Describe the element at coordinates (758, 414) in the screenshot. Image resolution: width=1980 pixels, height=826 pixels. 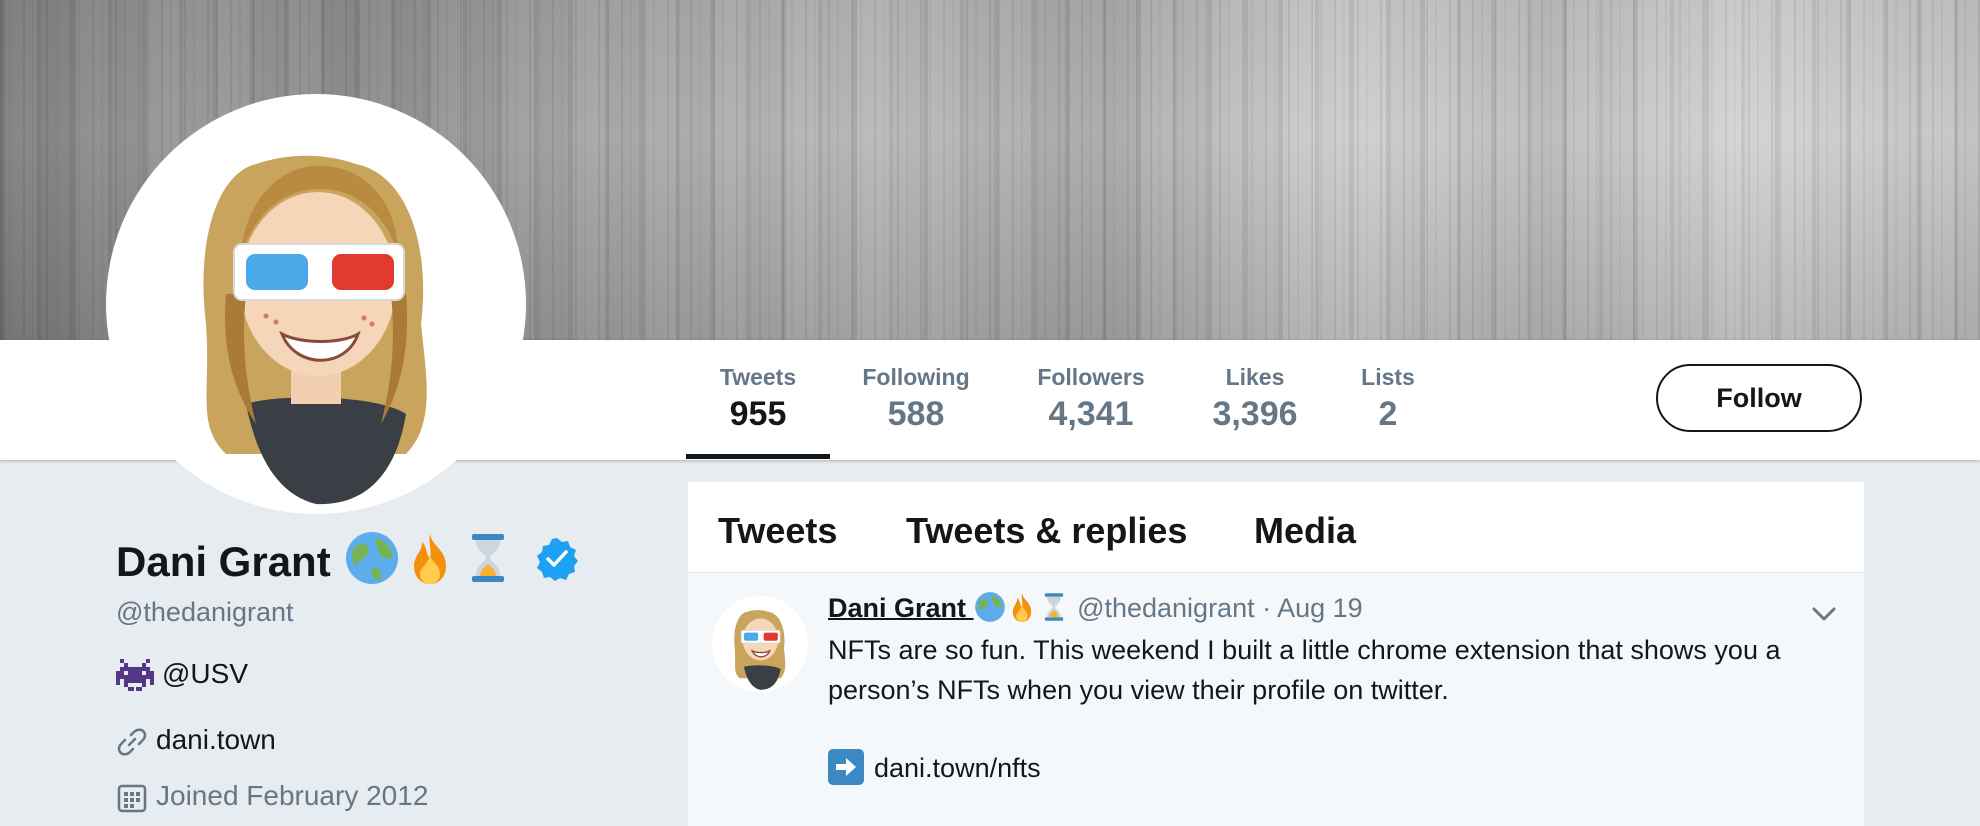
I see `stat-value: 955` at that location.